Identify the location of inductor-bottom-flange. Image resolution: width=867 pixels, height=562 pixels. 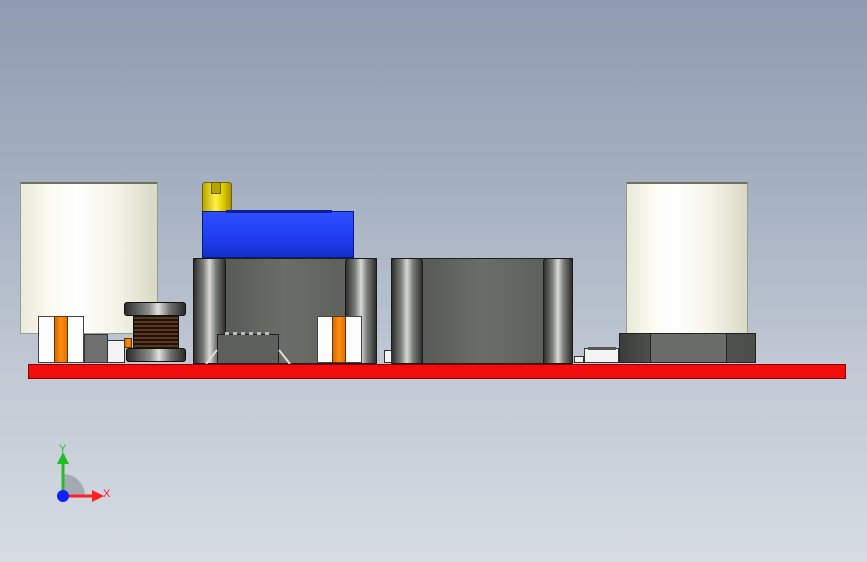
(156, 355).